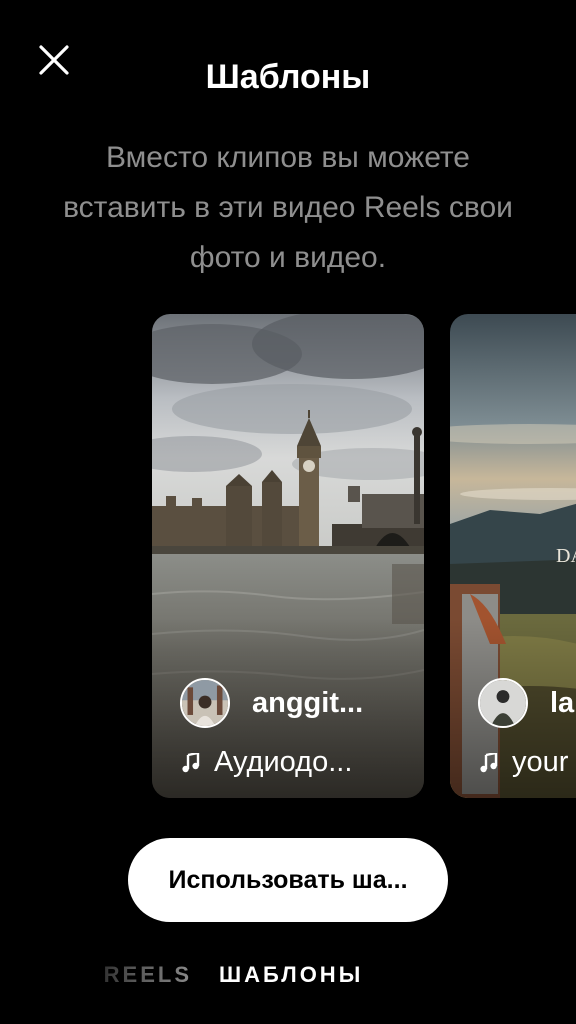 Image resolution: width=576 pixels, height=1024 pixels. I want to click on svg-text: DA, so click(566, 556).